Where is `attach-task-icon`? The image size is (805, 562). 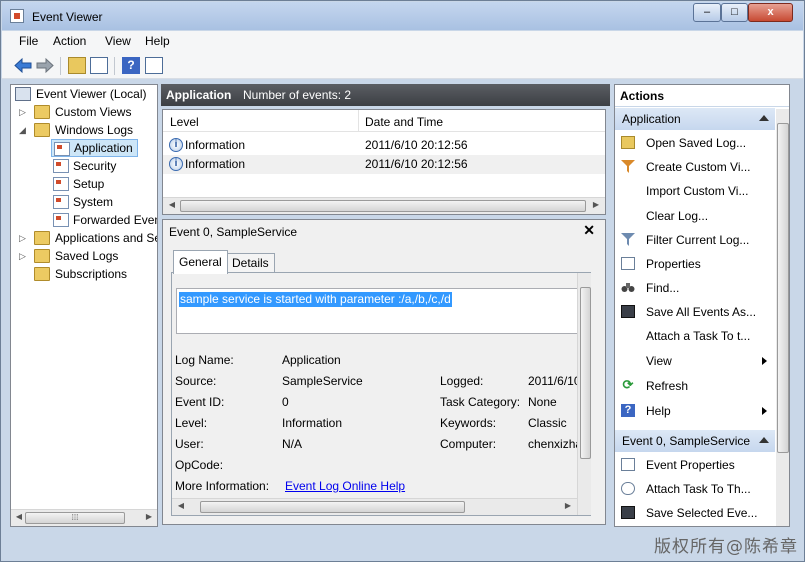
attach-task-icon is located at coordinates (628, 488).